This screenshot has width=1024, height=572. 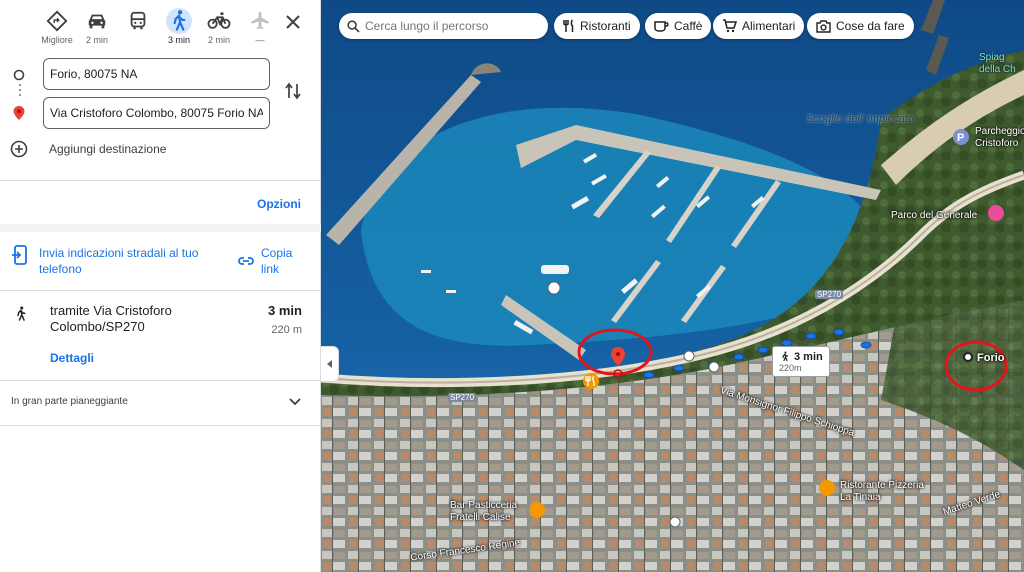 I want to click on waypoint-dots, so click(x=20, y=91).